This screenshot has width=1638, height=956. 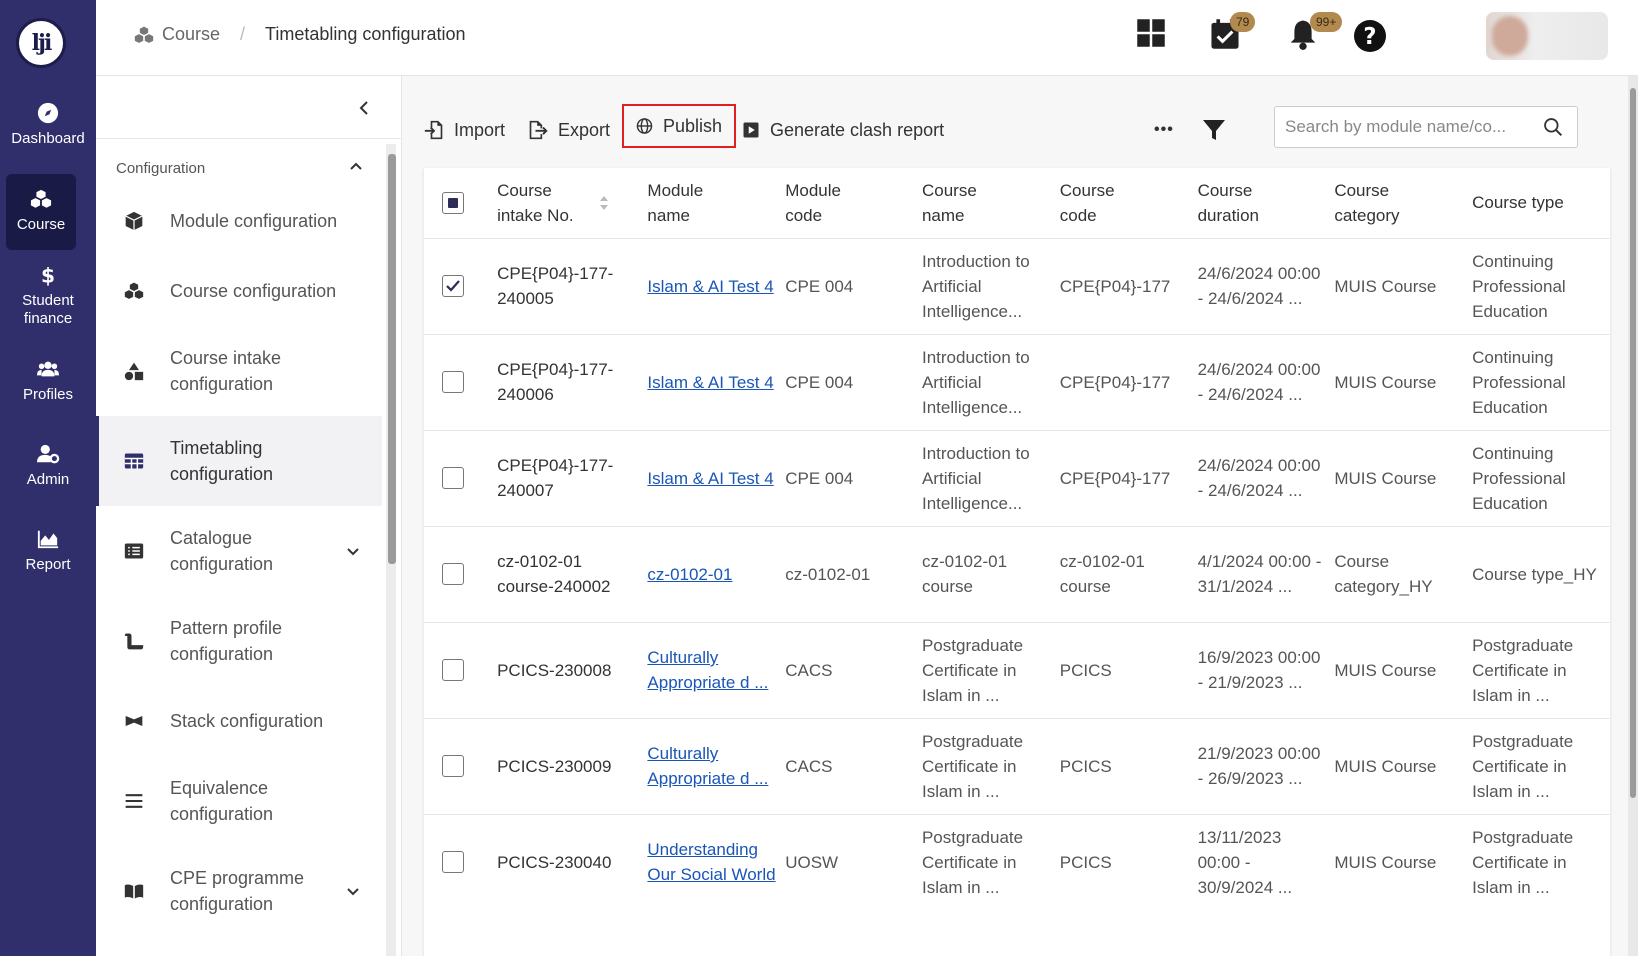 What do you see at coordinates (41, 43) in the screenshot?
I see `logo: lji` at bounding box center [41, 43].